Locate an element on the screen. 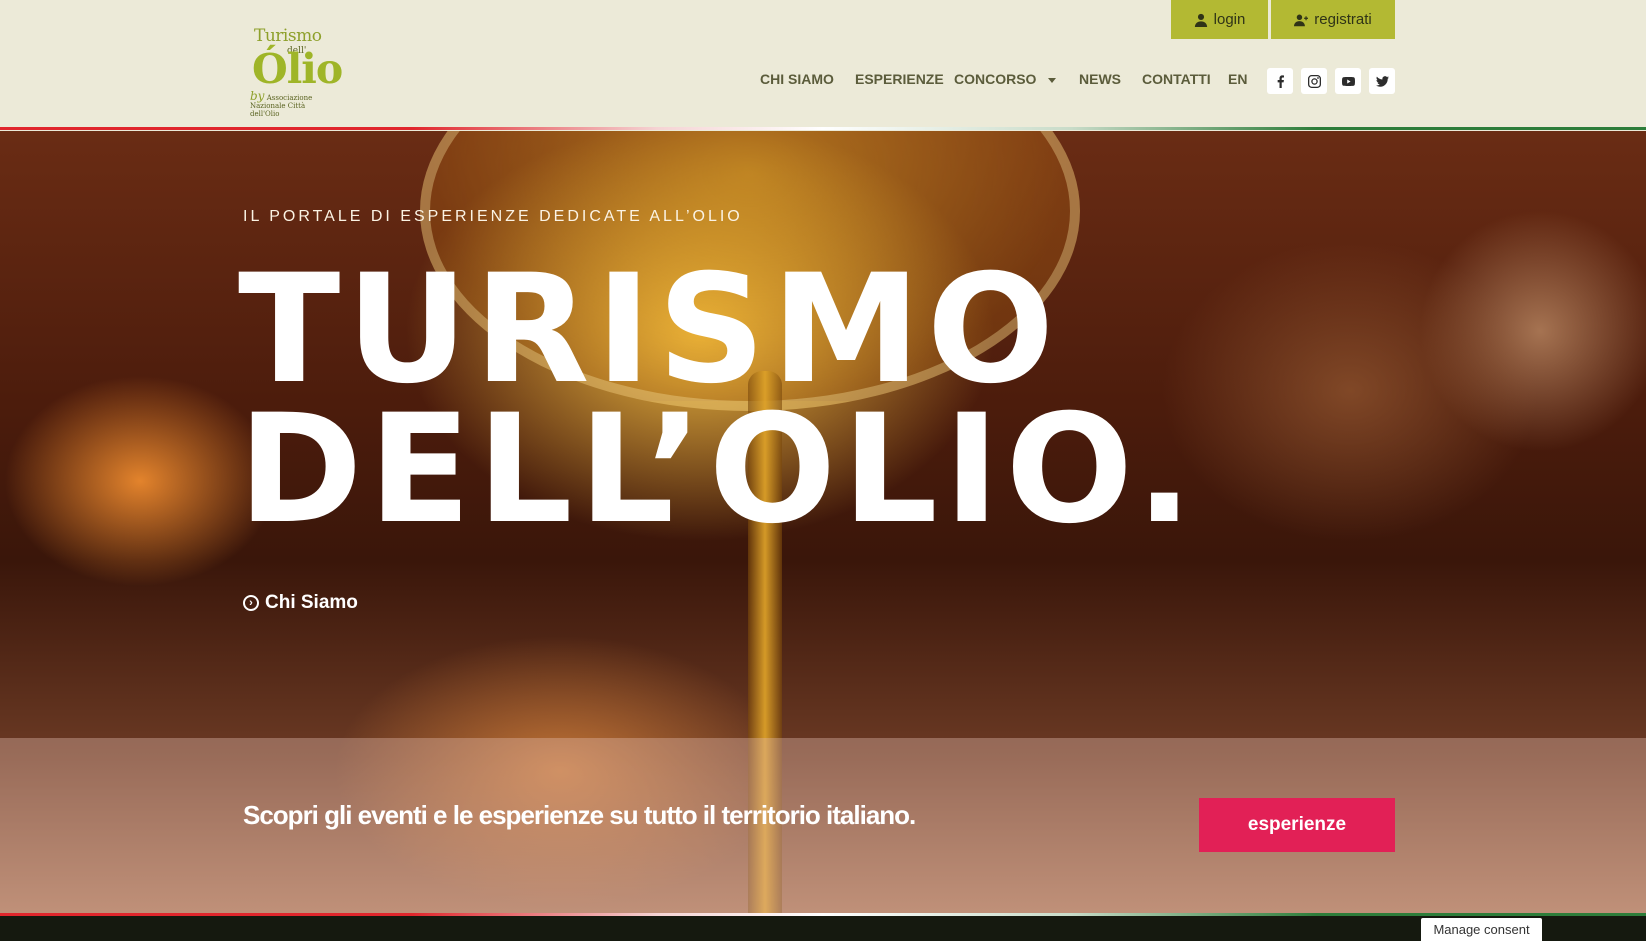 Image resolution: width=1646 pixels, height=941 pixels. nav-concorso-label: CONCORSO is located at coordinates (995, 79).